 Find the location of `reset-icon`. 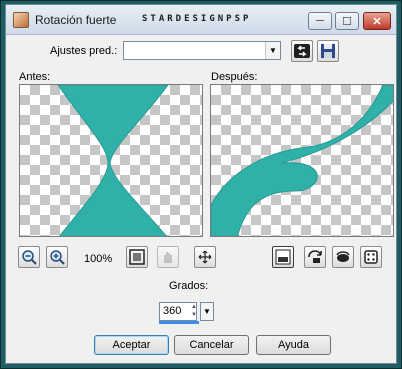

reset-icon is located at coordinates (315, 256).